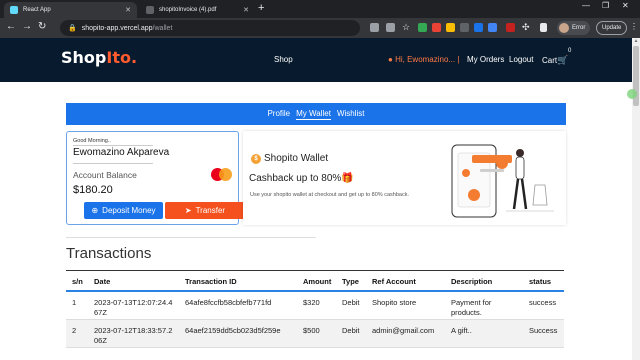  What do you see at coordinates (394, 281) in the screenshot?
I see `column-header-ref-account: Ref Account` at bounding box center [394, 281].